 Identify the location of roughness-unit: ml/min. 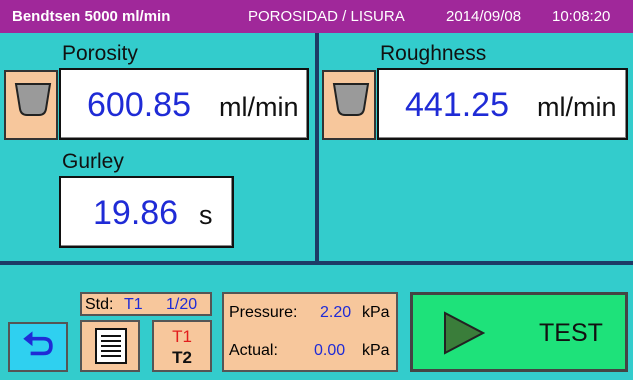
(577, 107).